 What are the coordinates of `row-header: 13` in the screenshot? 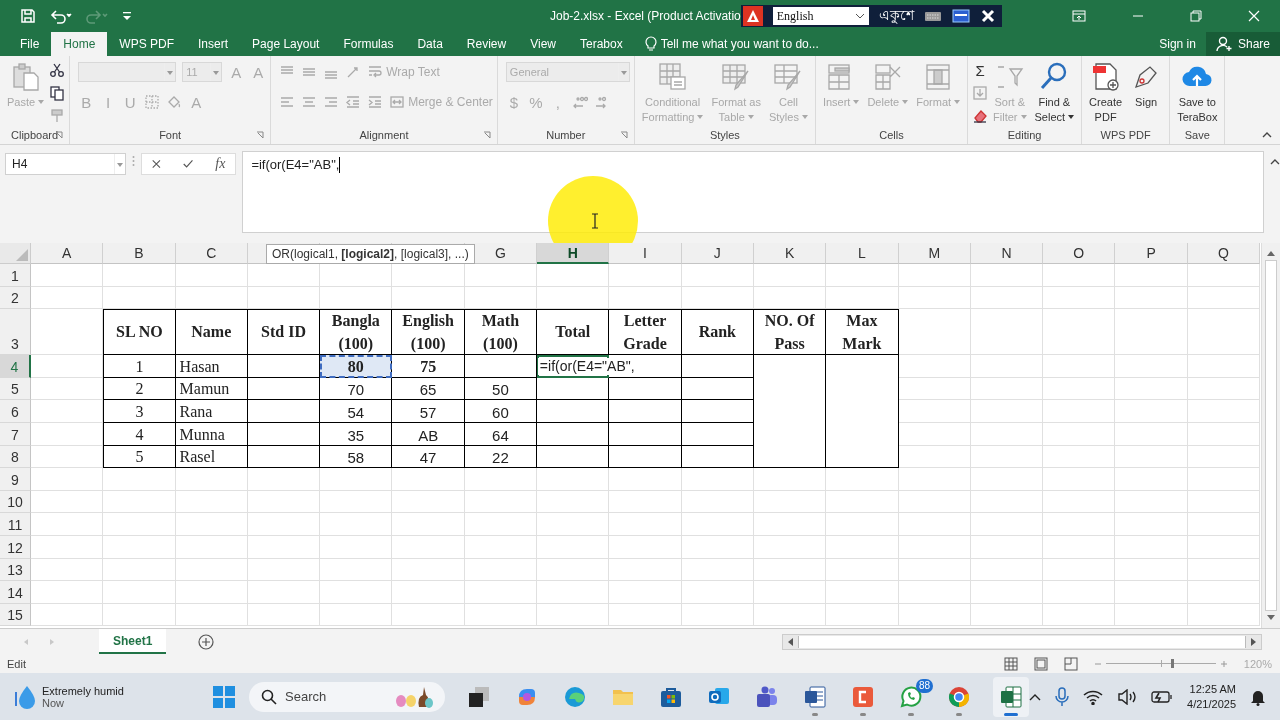 It's located at (15, 570).